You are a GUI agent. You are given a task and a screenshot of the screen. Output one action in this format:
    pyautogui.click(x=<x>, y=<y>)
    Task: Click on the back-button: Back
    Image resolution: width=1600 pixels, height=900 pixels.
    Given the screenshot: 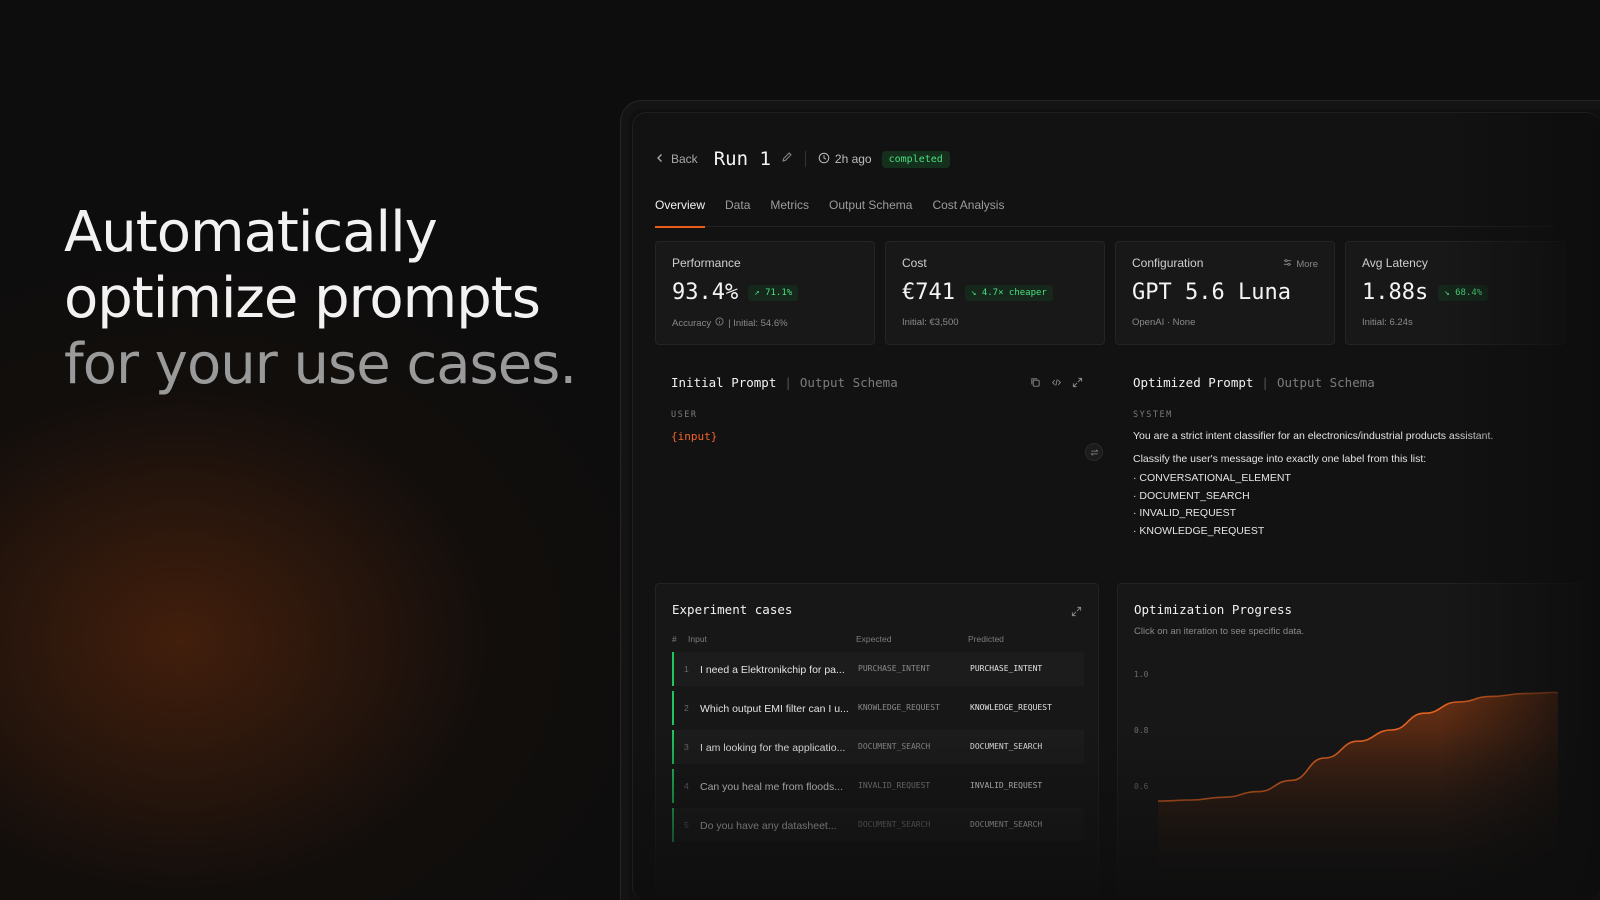 What is the action you would take?
    pyautogui.click(x=676, y=159)
    